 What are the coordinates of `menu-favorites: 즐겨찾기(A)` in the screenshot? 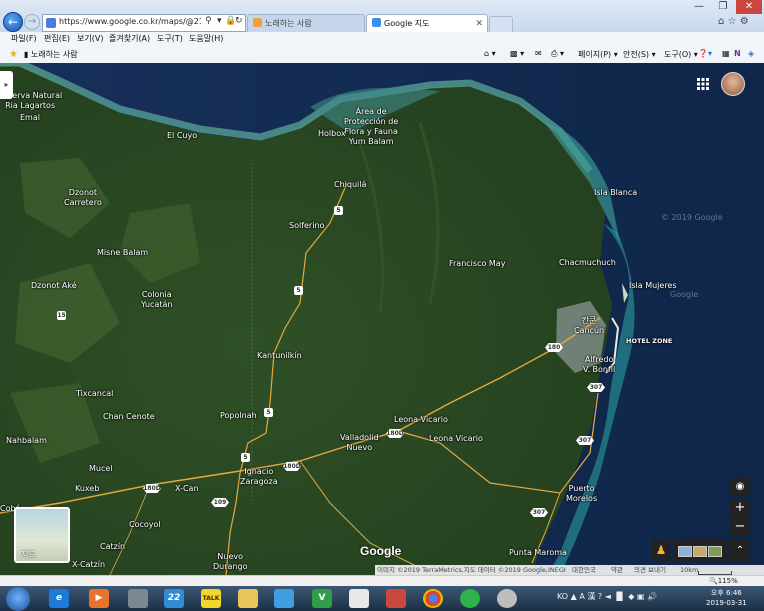 It's located at (129, 38).